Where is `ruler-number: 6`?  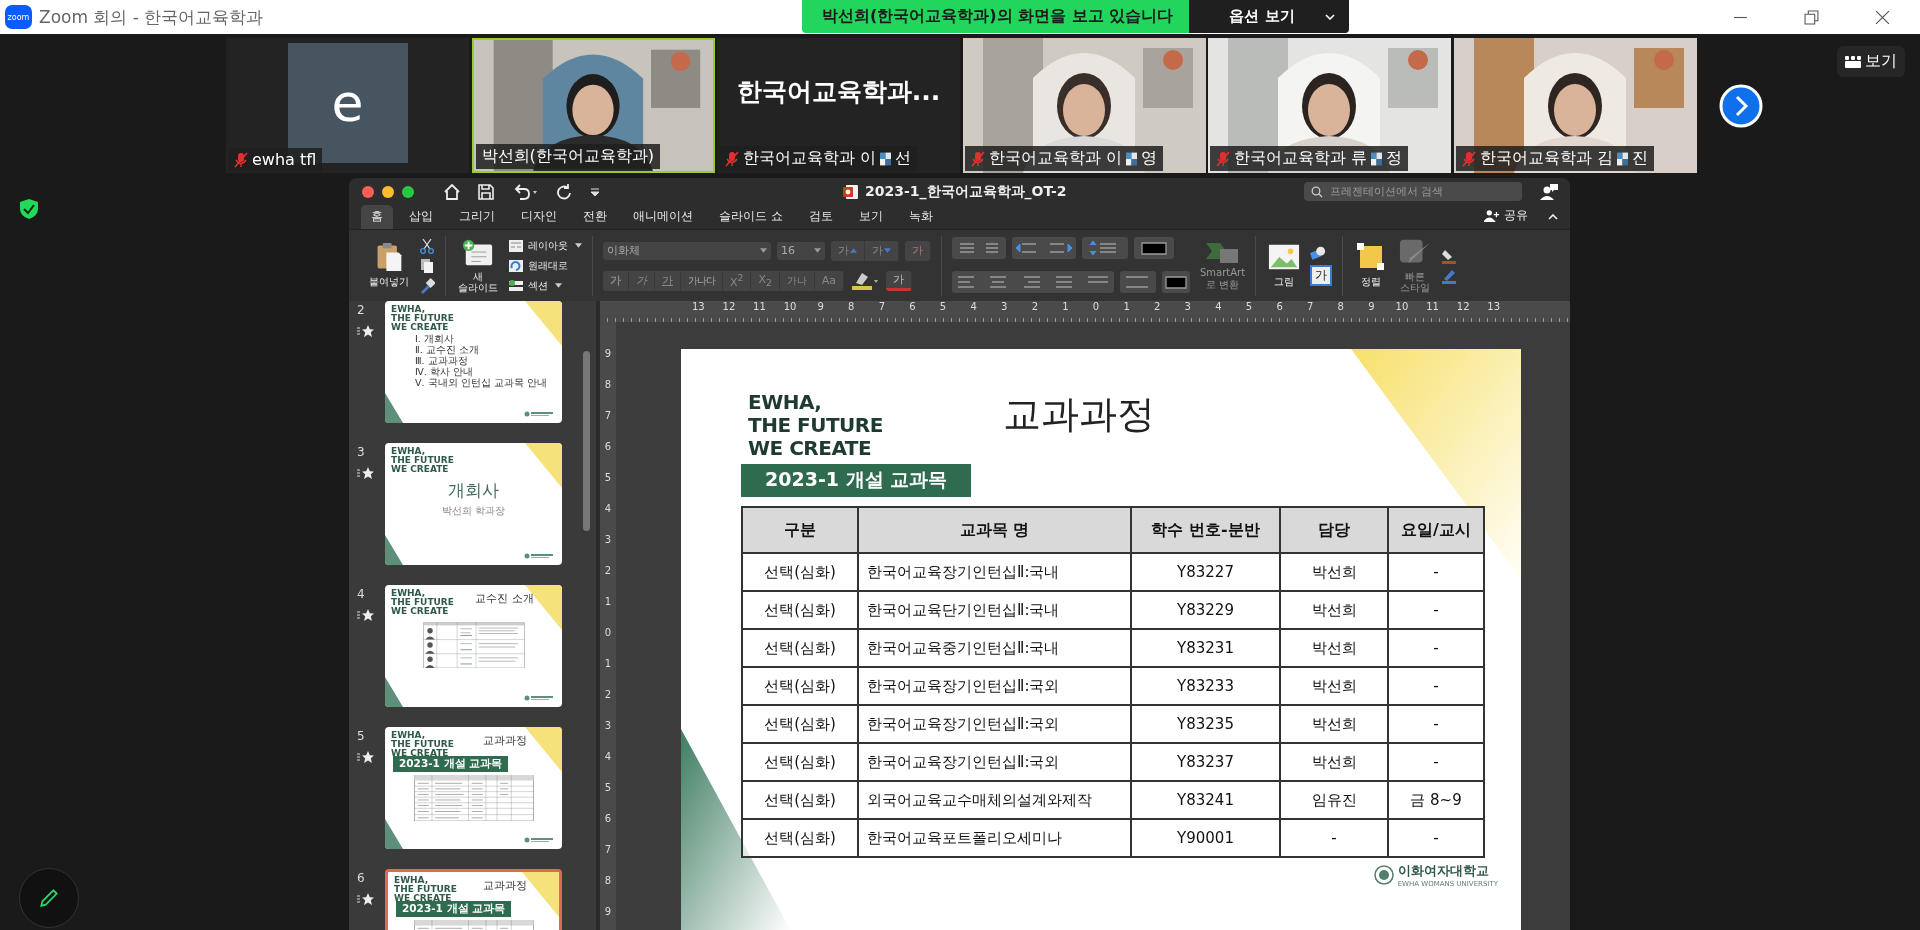 ruler-number: 6 is located at coordinates (912, 306).